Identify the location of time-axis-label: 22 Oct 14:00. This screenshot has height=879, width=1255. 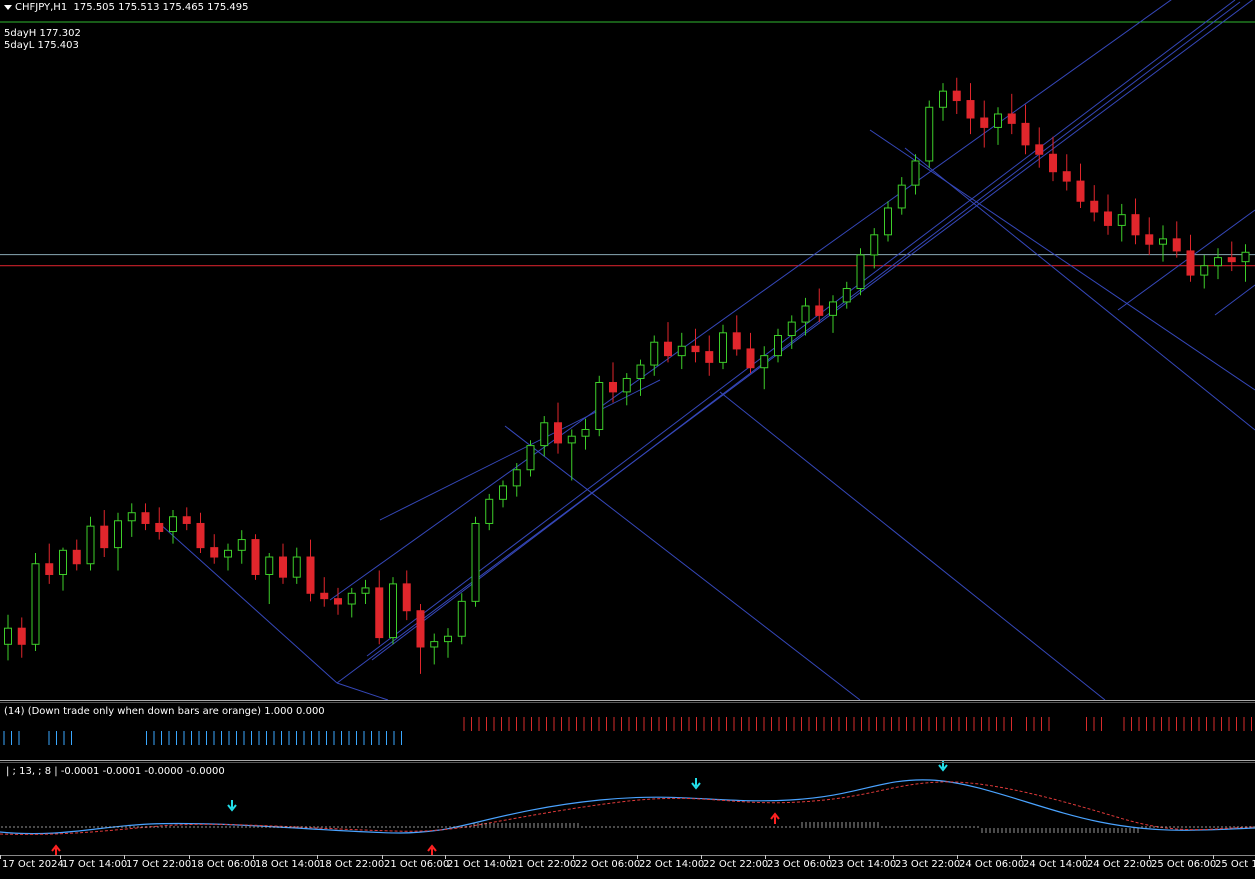
(672, 864).